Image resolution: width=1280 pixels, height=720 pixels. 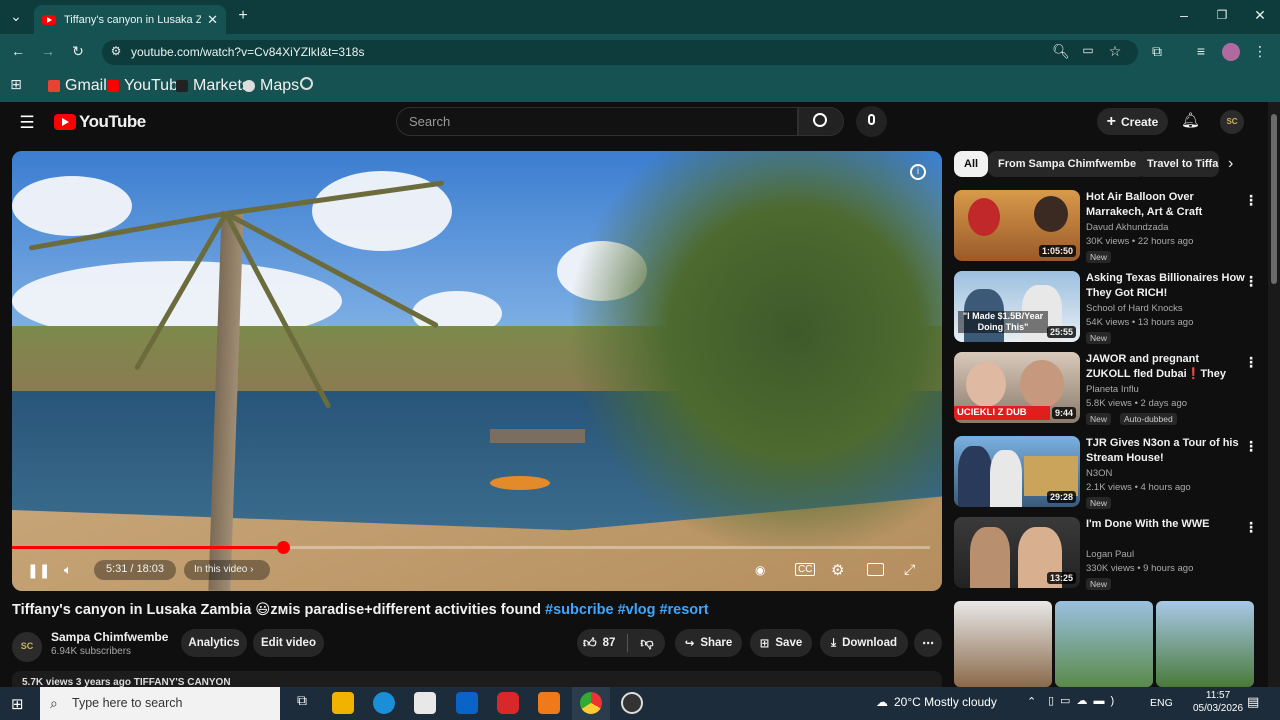 I want to click on edit-video-button: Edit video, so click(x=288, y=643).